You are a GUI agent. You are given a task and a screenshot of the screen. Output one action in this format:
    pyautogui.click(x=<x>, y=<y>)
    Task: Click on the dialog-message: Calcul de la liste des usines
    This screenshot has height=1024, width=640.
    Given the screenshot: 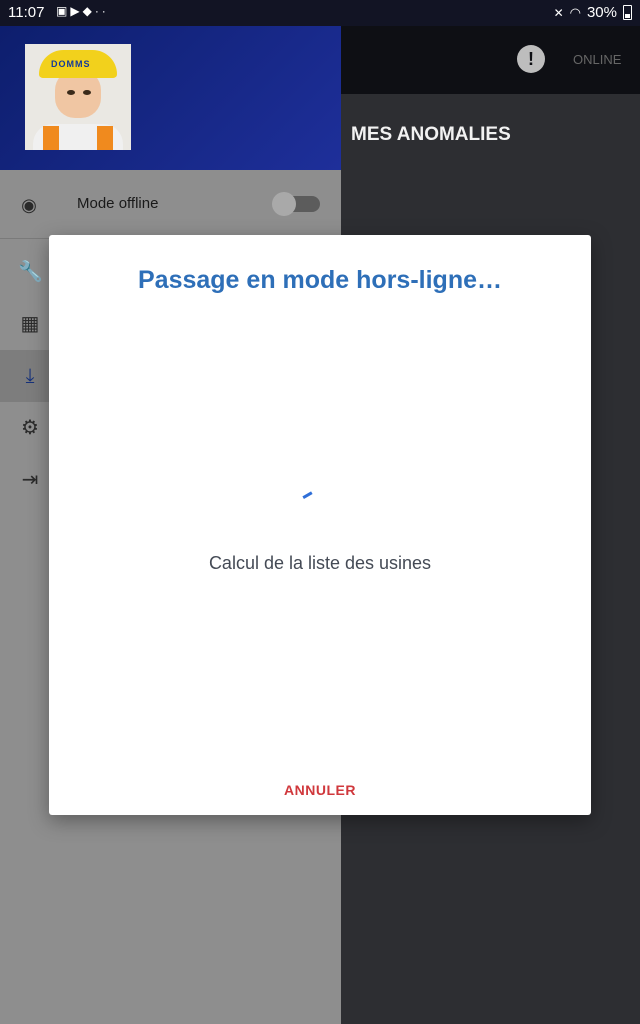 What is the action you would take?
    pyautogui.click(x=320, y=563)
    